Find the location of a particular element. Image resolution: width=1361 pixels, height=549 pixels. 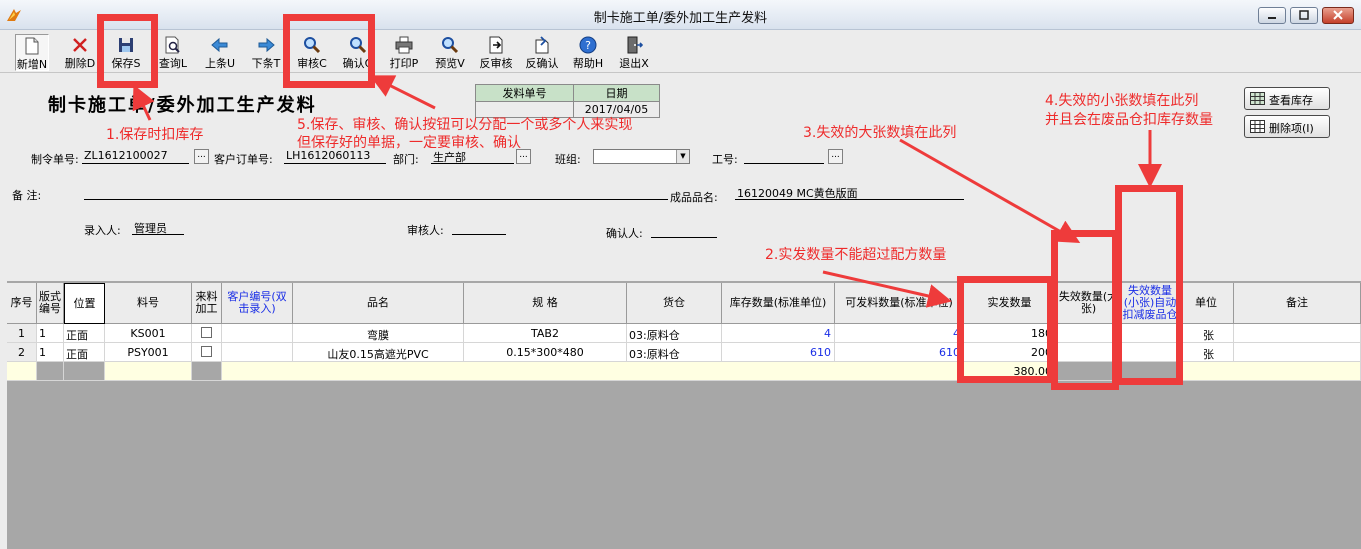

annotation-box-void-small is located at coordinates (1149, 285).